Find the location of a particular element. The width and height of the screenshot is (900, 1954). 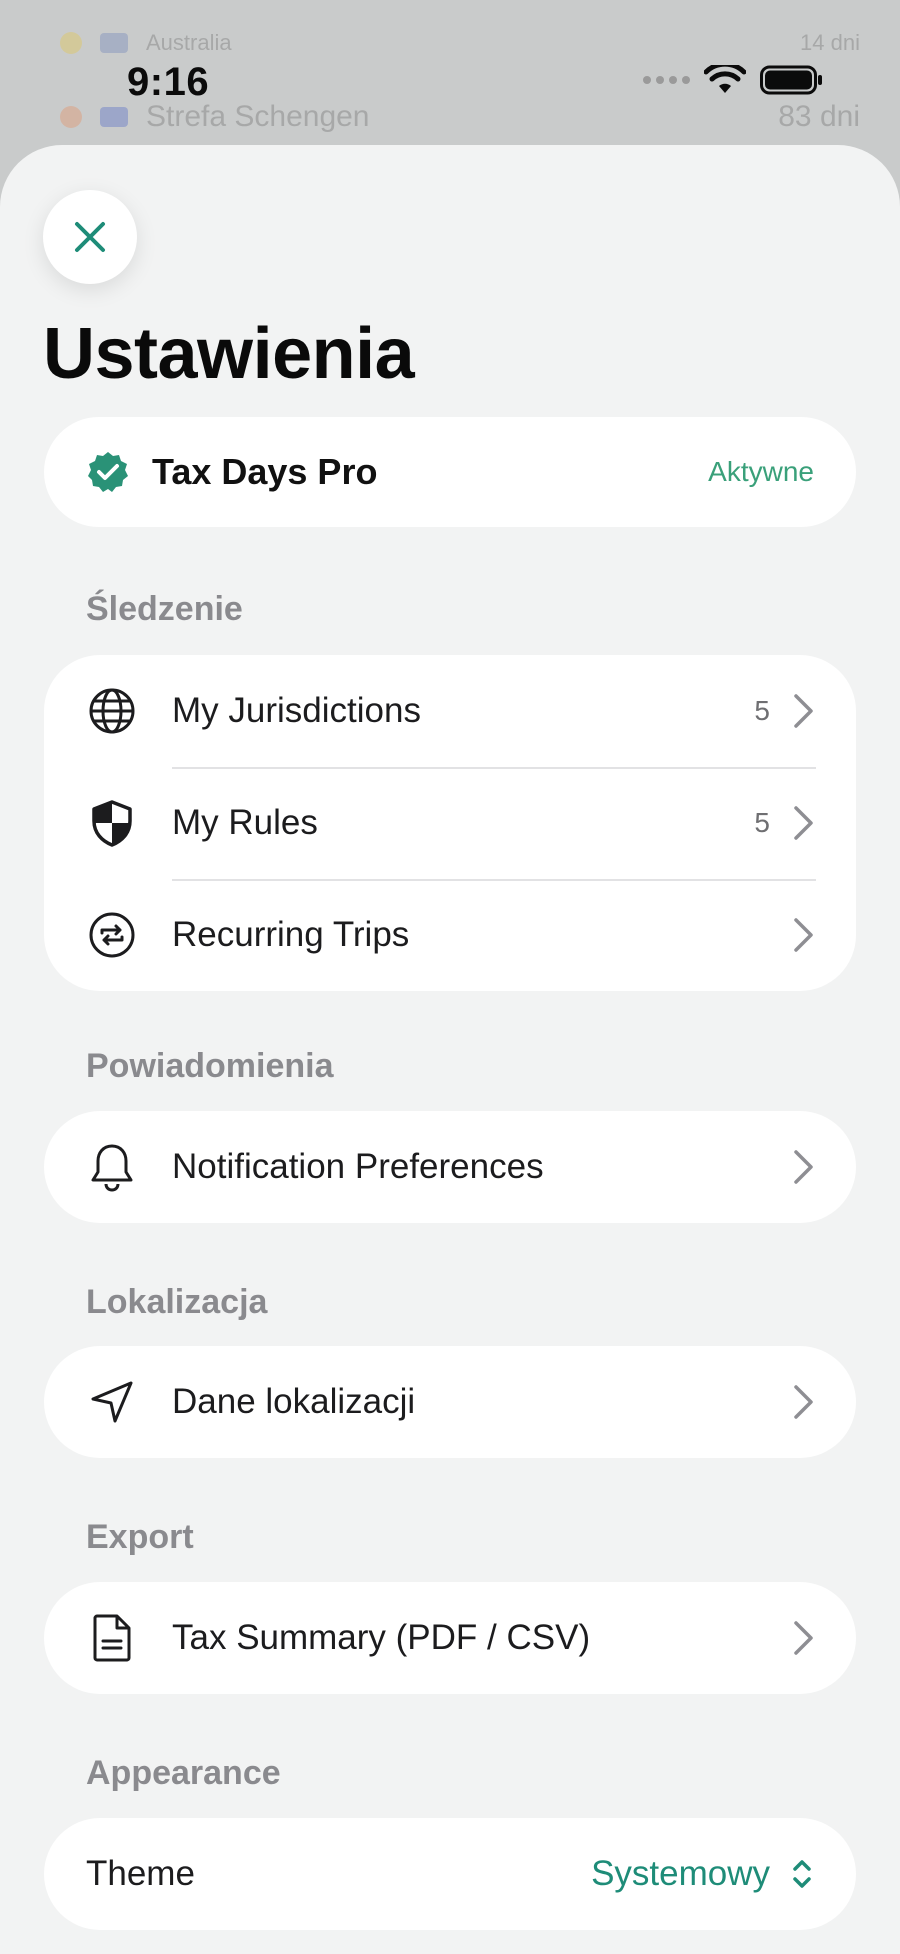

row-tax-summary: Tax Summary (PDF / CSV) is located at coordinates (450, 1638).